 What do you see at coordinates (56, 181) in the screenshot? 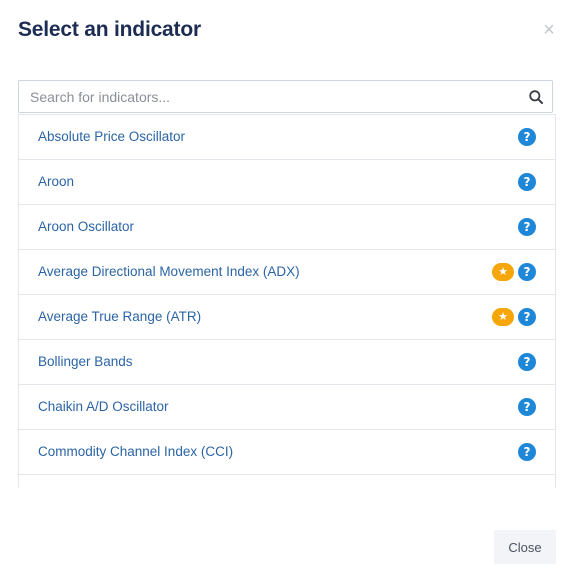
I see `indicator-label: Aroon` at bounding box center [56, 181].